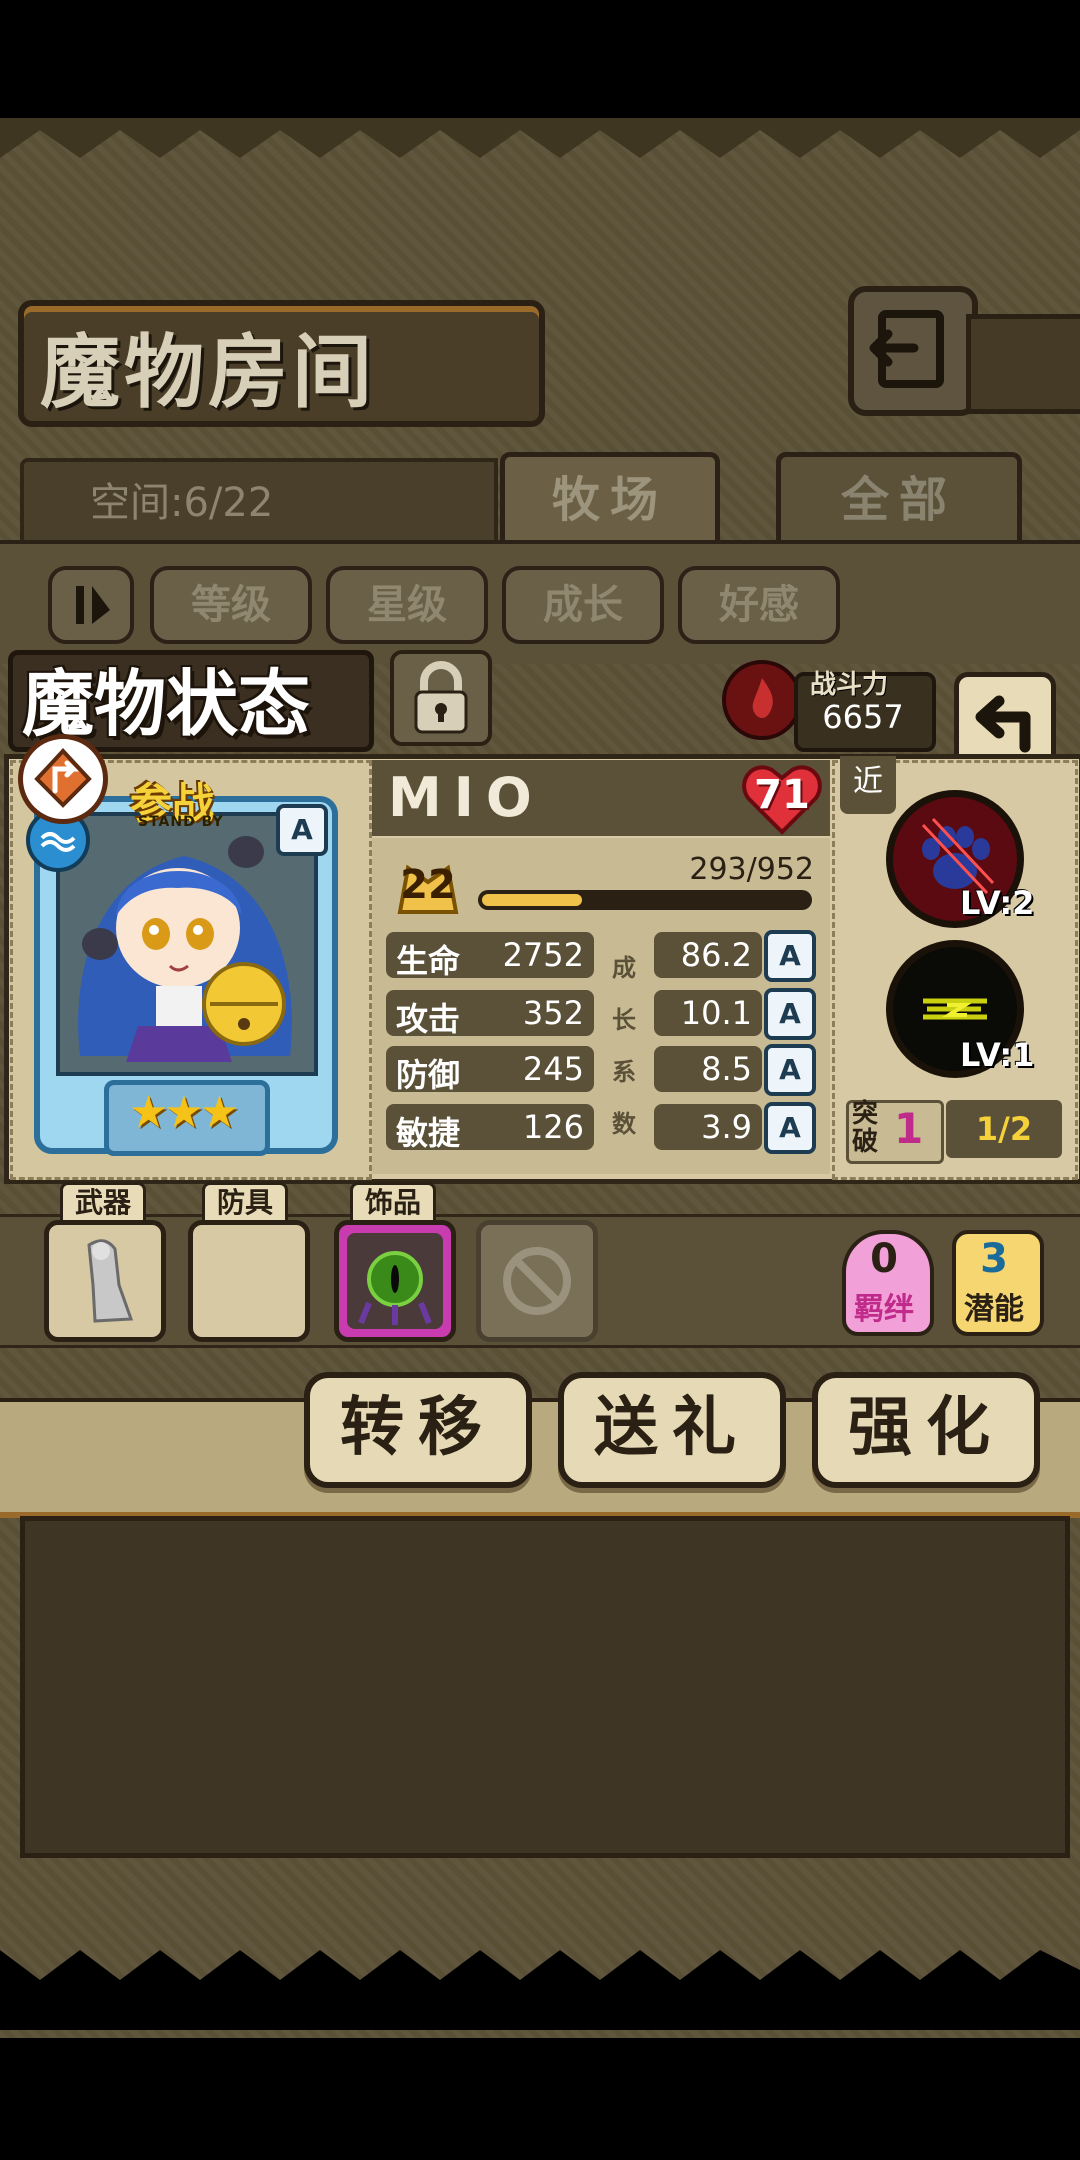 Image resolution: width=1080 pixels, height=2160 pixels. Describe the element at coordinates (994, 1309) in the screenshot. I see `potential-label: 潜能` at that location.